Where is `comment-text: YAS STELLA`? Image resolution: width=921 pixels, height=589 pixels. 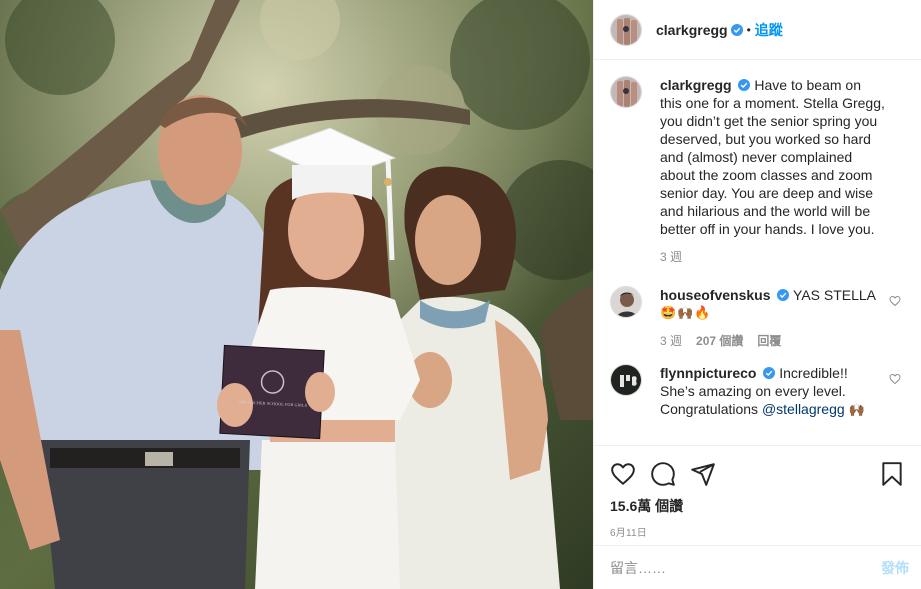 comment-text: YAS STELLA is located at coordinates (835, 295).